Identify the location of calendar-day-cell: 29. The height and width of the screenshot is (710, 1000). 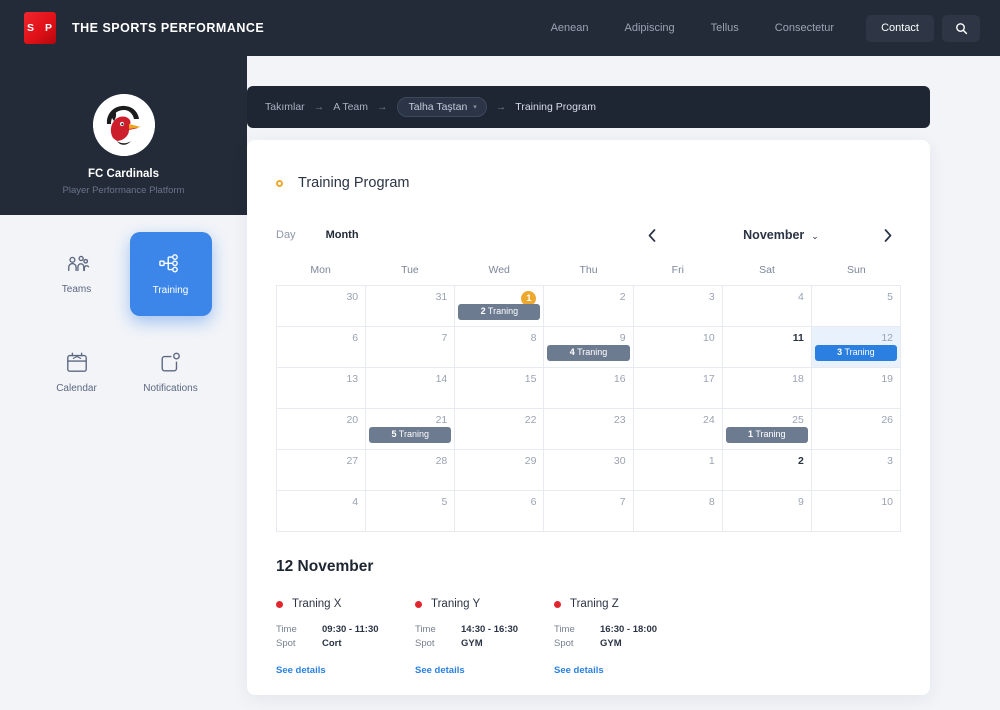
(500, 470).